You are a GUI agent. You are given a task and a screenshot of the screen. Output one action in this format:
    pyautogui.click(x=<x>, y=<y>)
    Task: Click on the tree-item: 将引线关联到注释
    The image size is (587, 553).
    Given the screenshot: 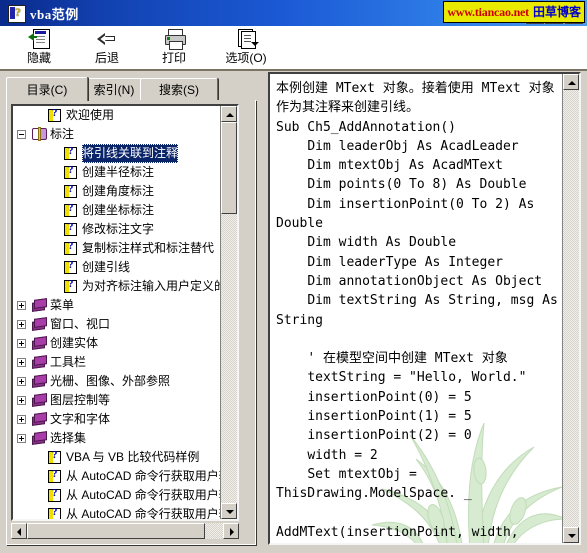 What is the action you would take?
    pyautogui.click(x=117, y=153)
    